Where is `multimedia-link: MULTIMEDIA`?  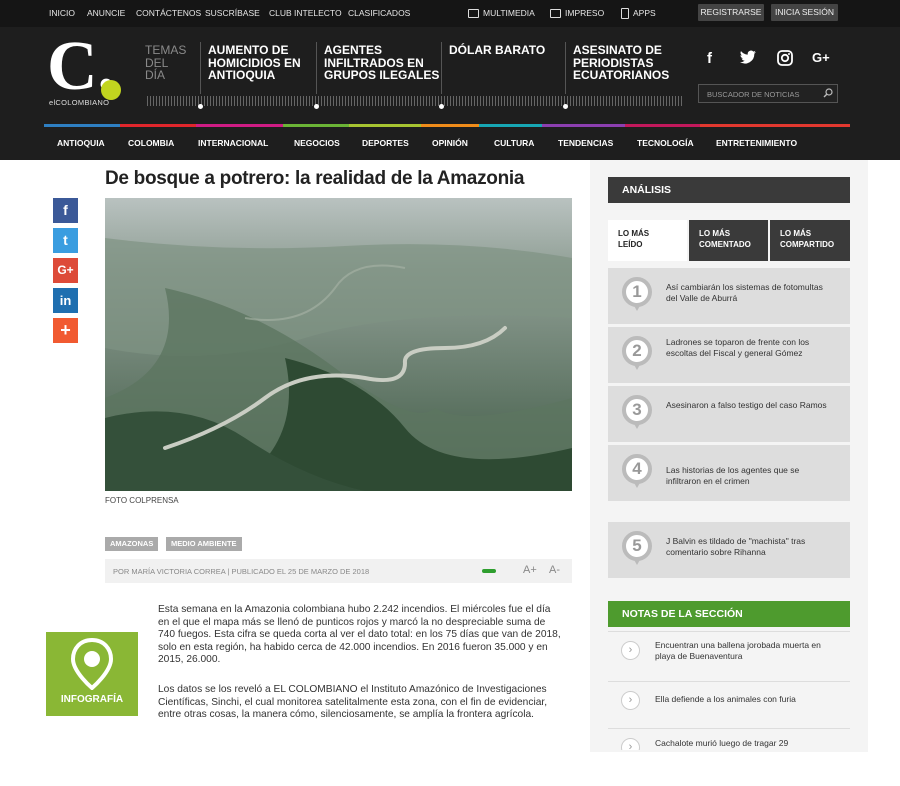
multimedia-link: MULTIMEDIA is located at coordinates (501, 13).